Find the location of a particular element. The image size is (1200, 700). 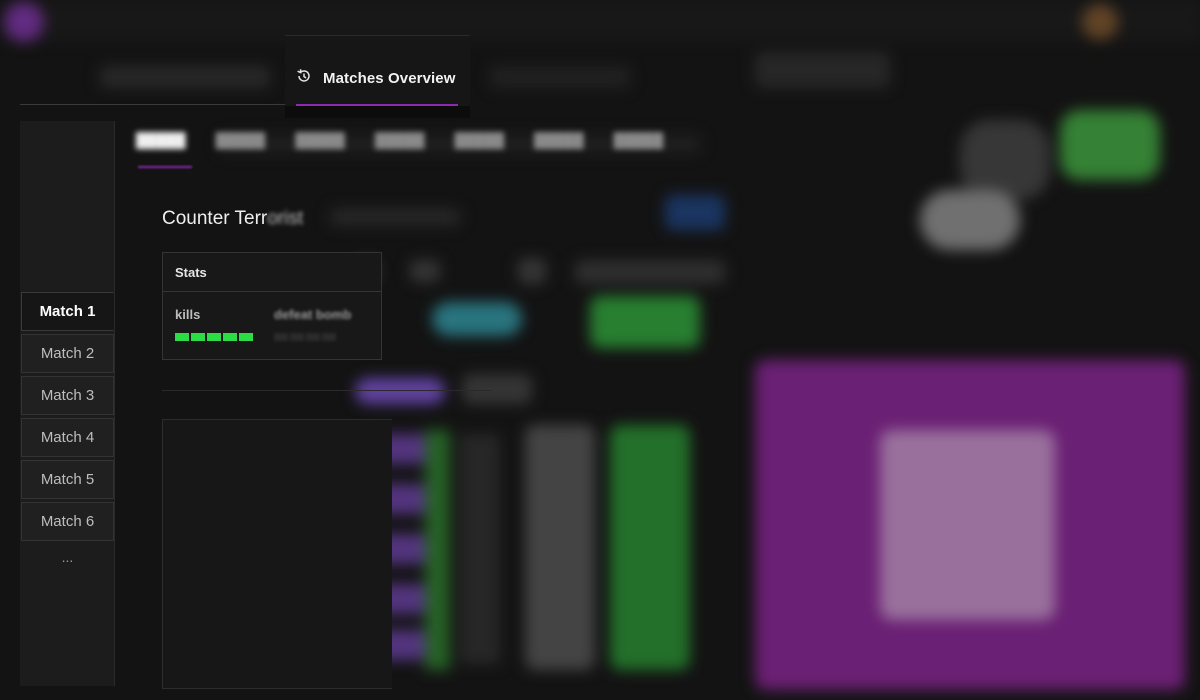

tab-round-6: █████ is located at coordinates (559, 140).